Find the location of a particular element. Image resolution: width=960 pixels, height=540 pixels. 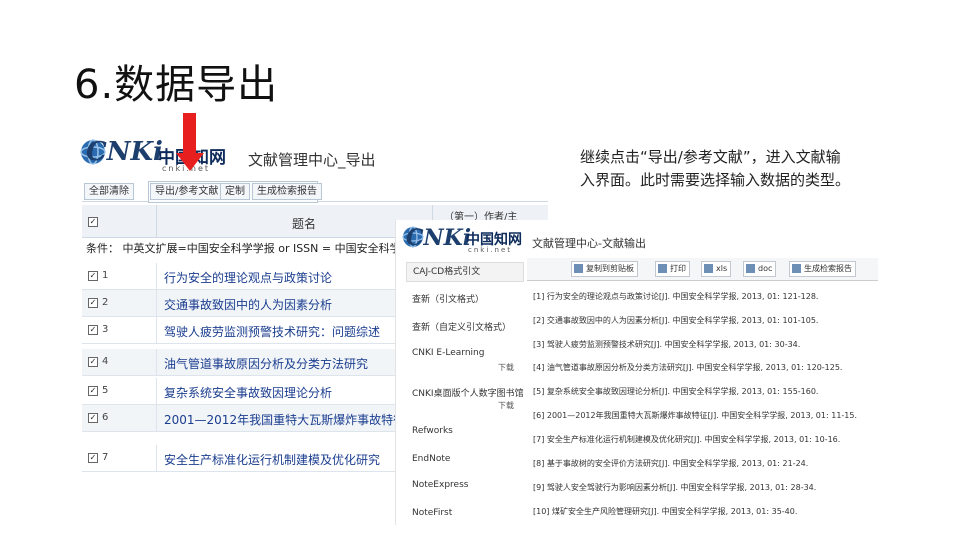

print-button: 打印 is located at coordinates (672, 269).